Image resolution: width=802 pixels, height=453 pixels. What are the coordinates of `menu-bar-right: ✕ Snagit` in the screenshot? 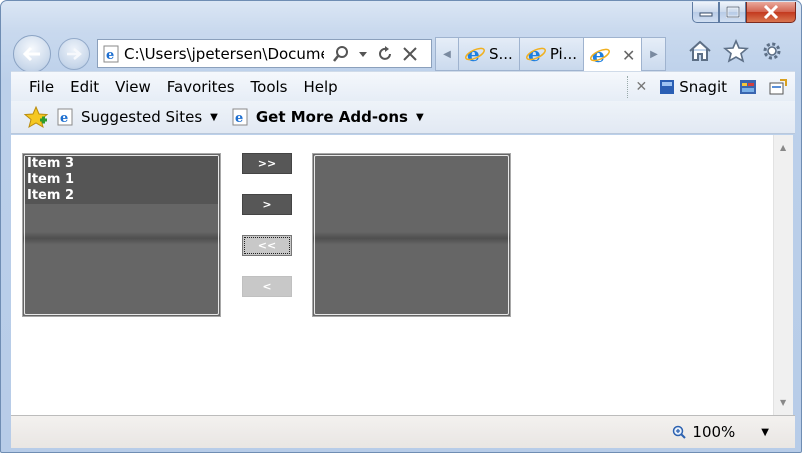 It's located at (711, 87).